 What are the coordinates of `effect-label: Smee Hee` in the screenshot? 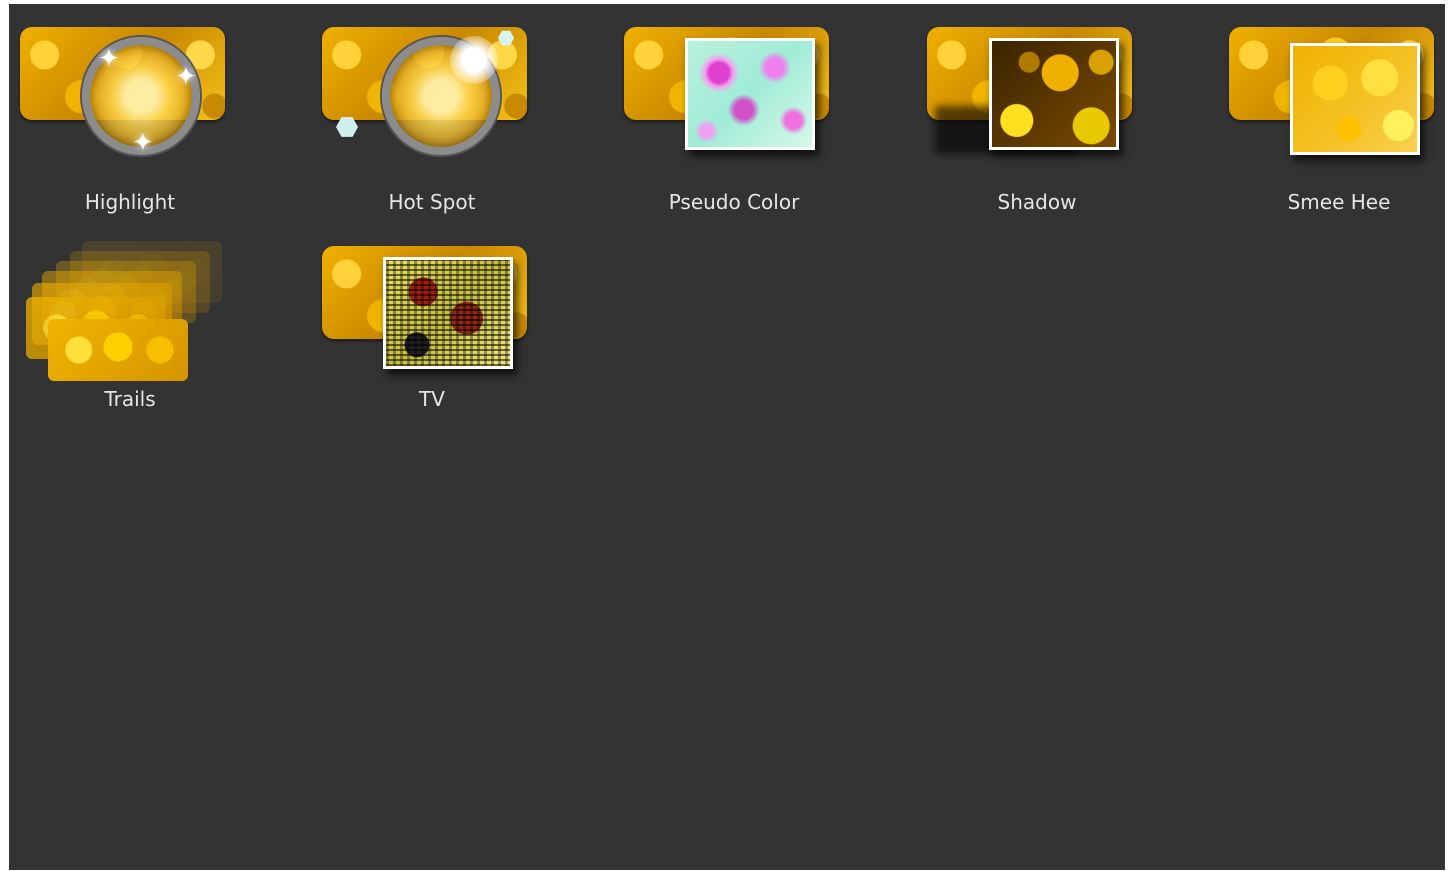 It's located at (1339, 202).